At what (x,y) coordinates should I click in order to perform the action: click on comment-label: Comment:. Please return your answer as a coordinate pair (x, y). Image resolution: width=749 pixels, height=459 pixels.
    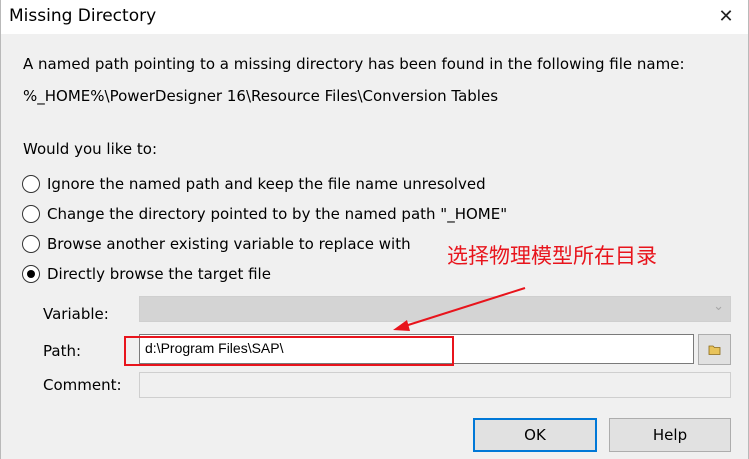
    Looking at the image, I should click on (82, 385).